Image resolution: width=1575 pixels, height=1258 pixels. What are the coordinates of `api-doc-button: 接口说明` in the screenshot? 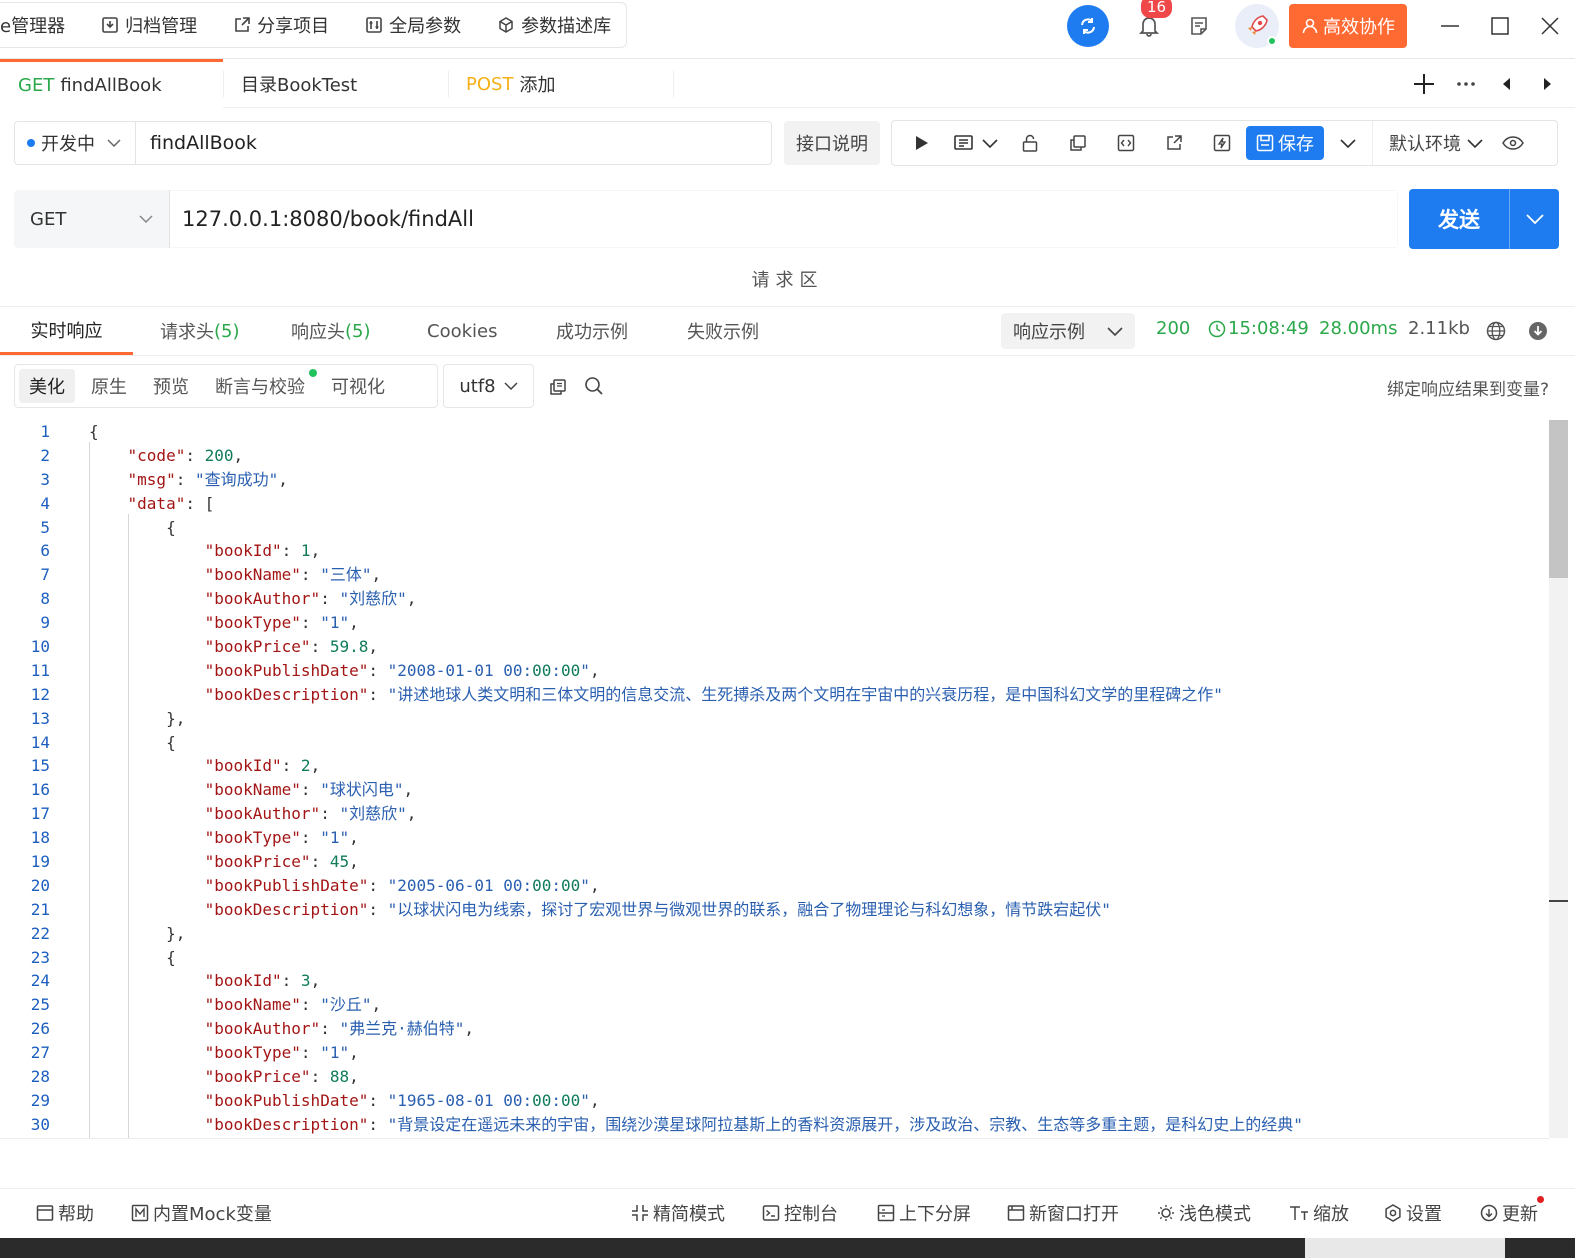 It's located at (832, 143).